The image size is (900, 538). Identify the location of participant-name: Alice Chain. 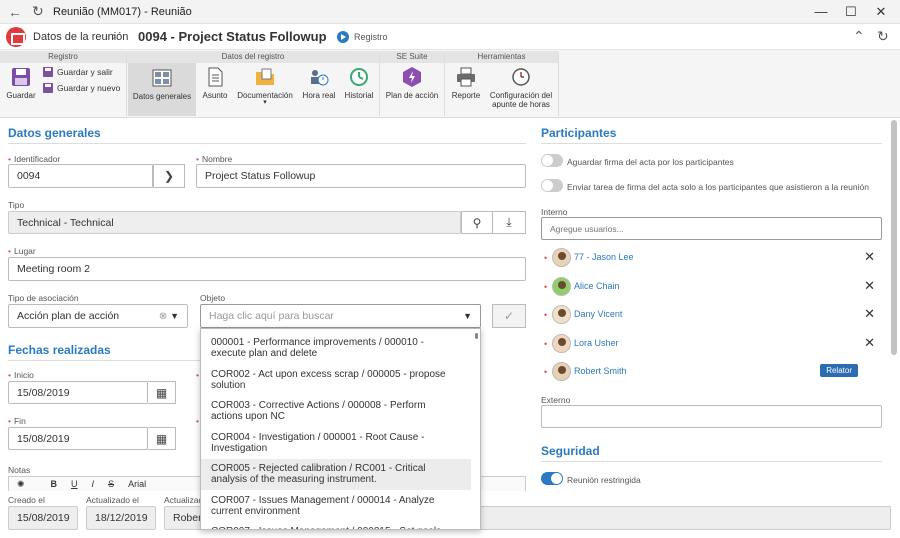
(597, 286).